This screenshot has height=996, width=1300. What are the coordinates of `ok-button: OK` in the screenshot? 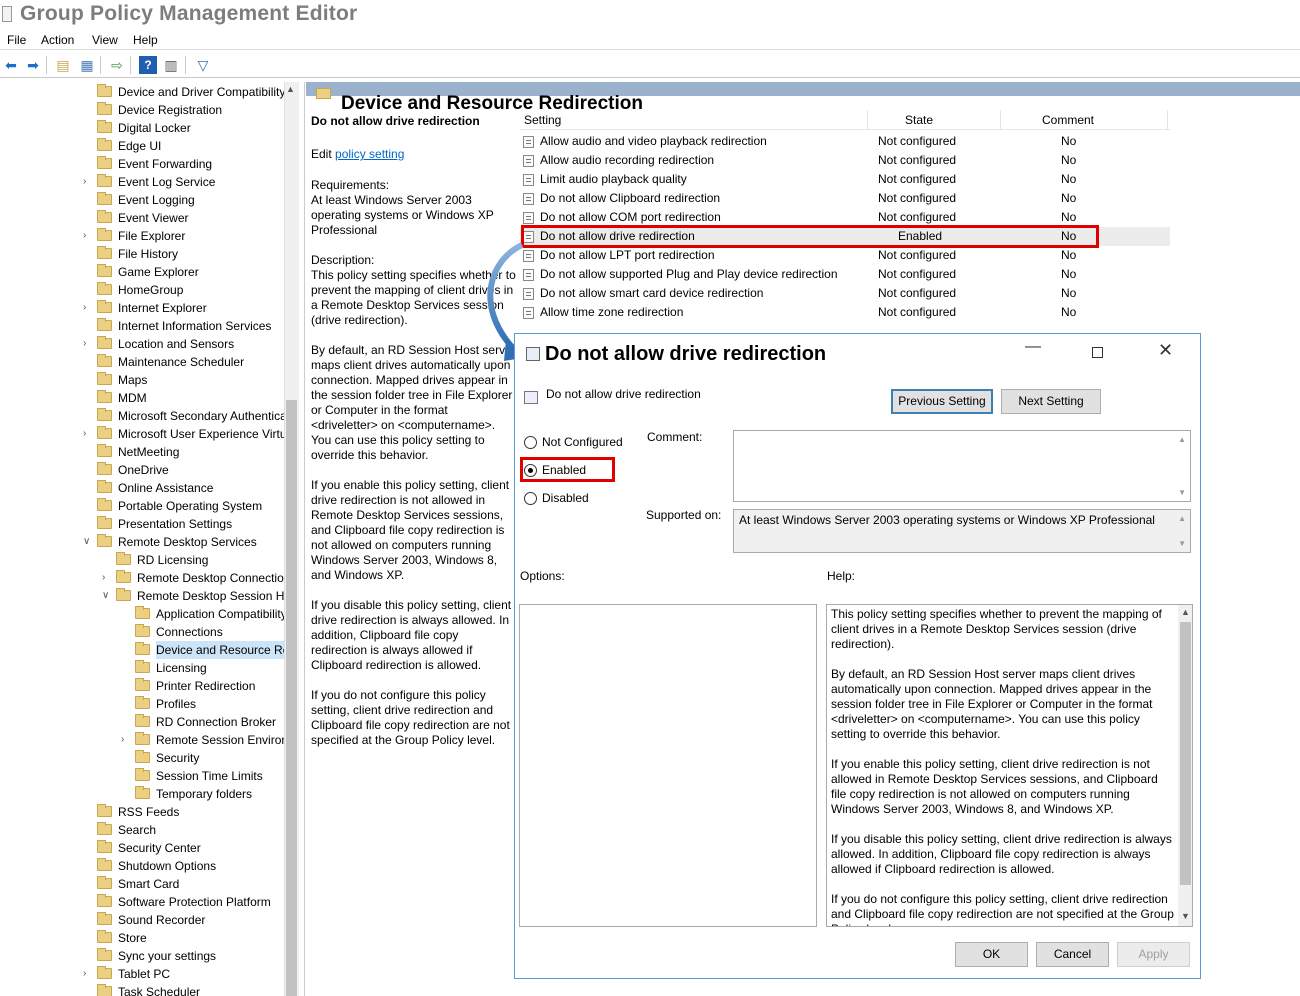 It's located at (991, 954).